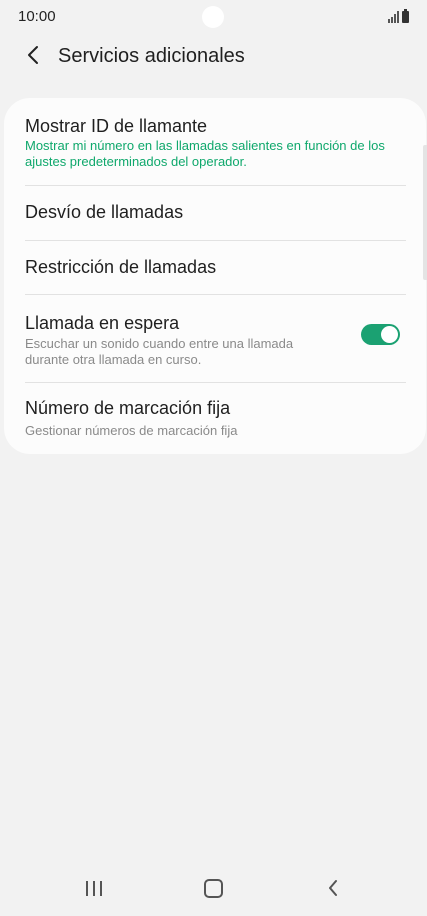 This screenshot has width=427, height=916. I want to click on home-icon, so click(213, 888).